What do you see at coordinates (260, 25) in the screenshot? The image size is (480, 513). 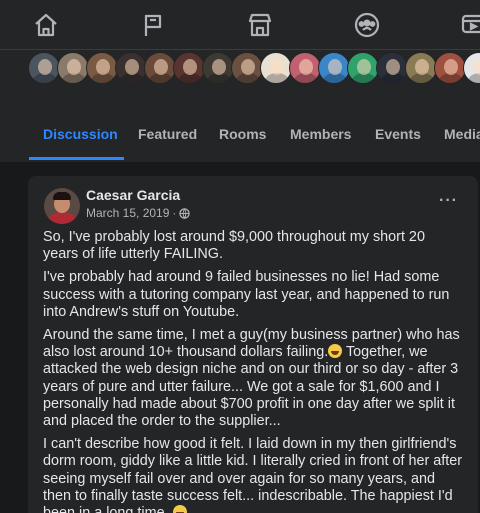 I see `marketplace-icon` at bounding box center [260, 25].